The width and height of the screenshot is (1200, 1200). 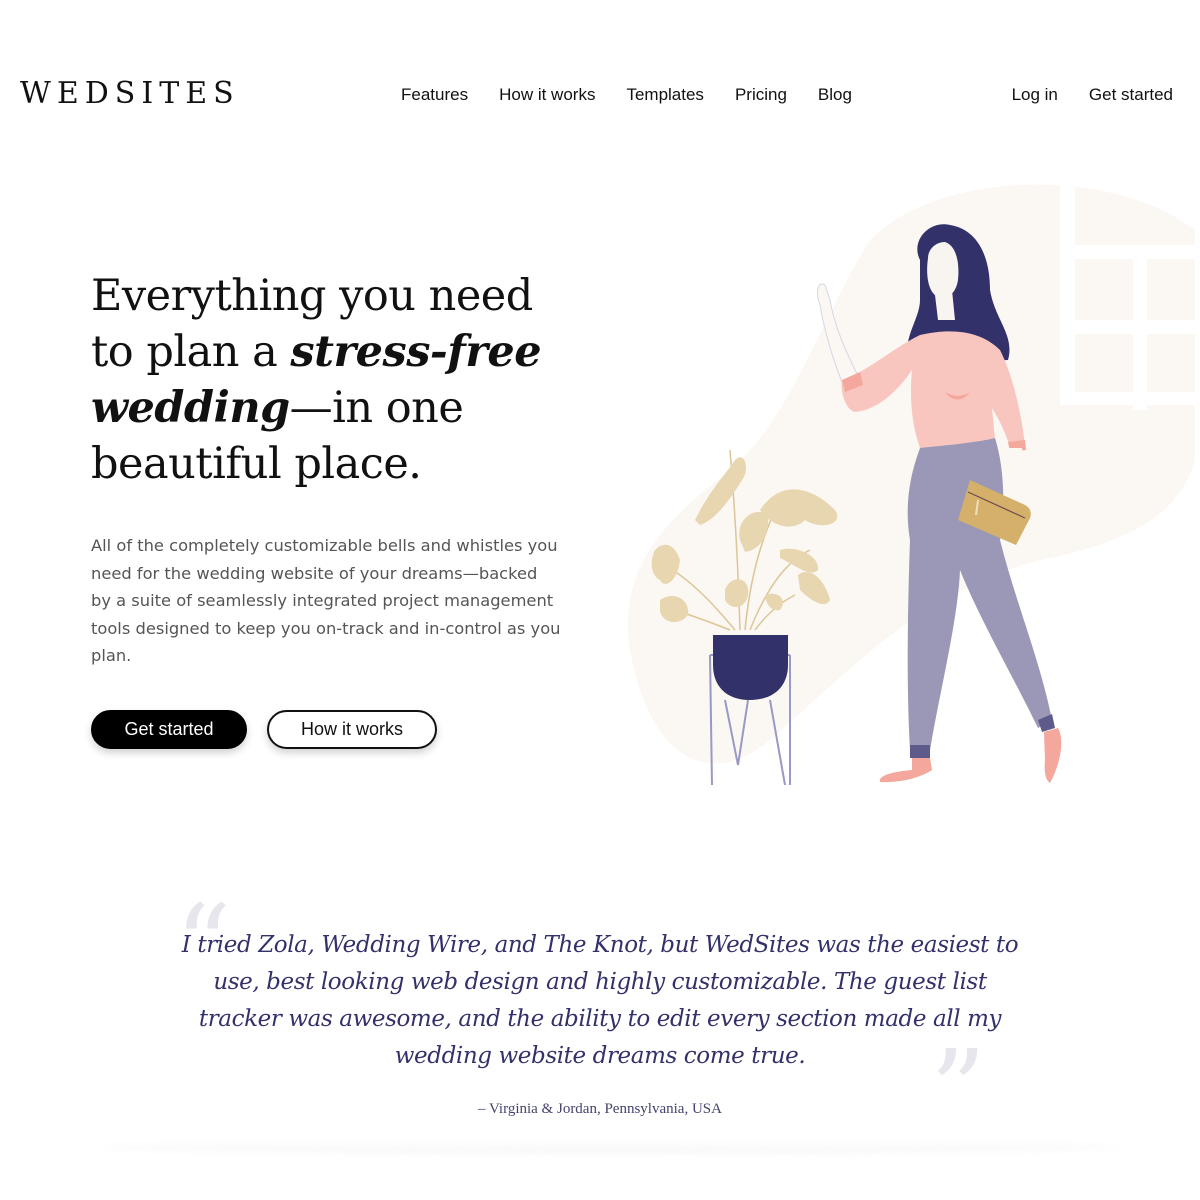 I want to click on account-nav: Log in Get started, so click(x=1077, y=95).